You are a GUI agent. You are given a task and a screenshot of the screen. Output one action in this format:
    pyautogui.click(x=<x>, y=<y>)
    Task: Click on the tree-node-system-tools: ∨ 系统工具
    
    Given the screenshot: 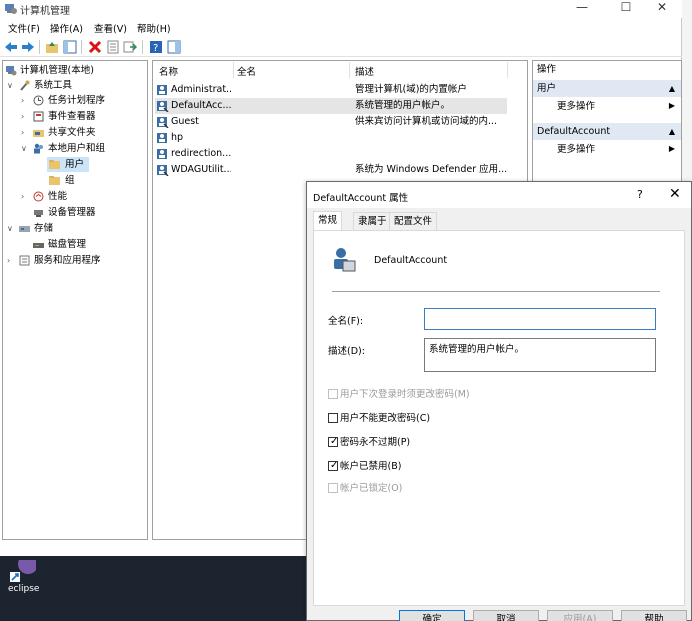 What is the action you would take?
    pyautogui.click(x=76, y=85)
    